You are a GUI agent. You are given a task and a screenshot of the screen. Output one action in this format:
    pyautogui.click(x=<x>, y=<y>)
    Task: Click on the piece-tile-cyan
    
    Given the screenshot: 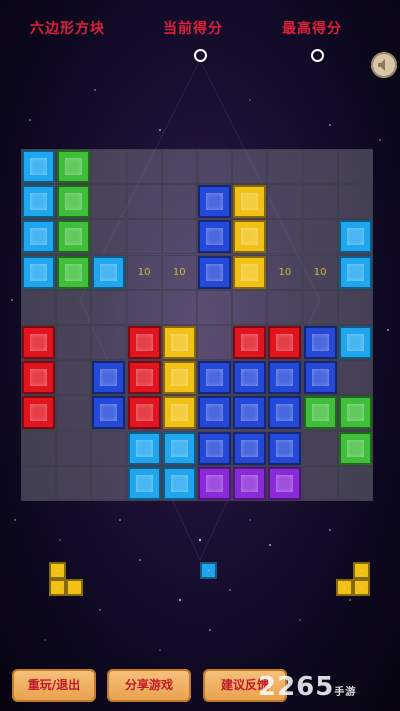 What is the action you would take?
    pyautogui.click(x=208, y=570)
    